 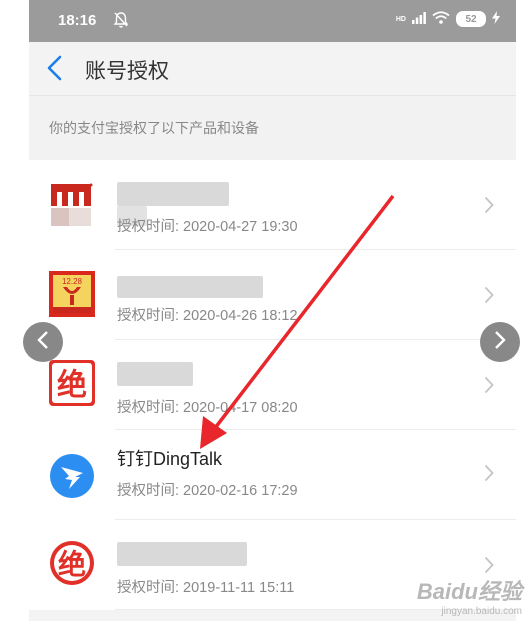 What do you see at coordinates (55, 68) in the screenshot?
I see `back-arrow-icon` at bounding box center [55, 68].